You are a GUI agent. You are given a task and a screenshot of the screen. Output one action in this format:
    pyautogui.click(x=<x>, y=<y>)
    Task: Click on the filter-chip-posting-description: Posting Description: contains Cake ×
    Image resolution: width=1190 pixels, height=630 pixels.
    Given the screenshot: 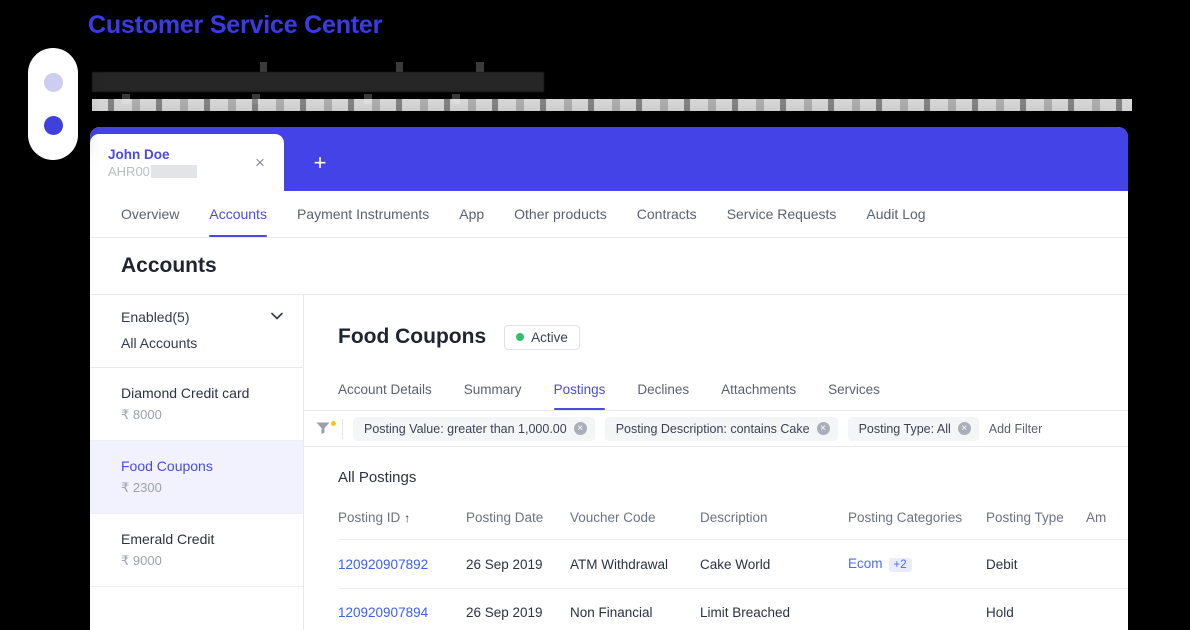 What is the action you would take?
    pyautogui.click(x=721, y=428)
    